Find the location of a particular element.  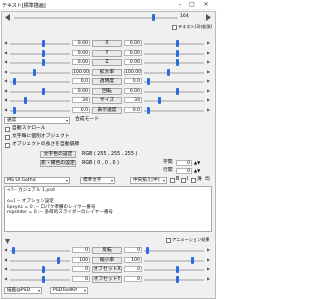

collapse-icon is located at coordinates (7, 241).